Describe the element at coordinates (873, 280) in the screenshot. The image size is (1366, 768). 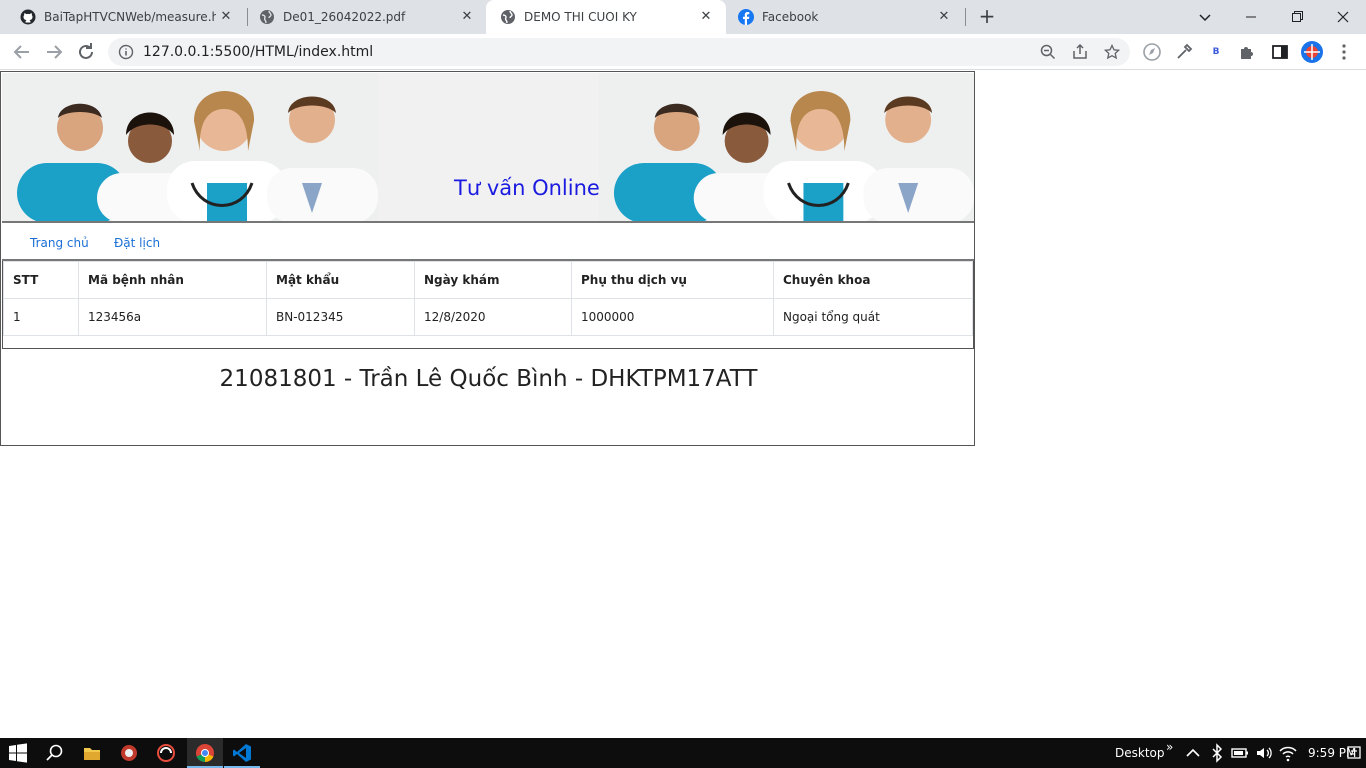
I see `table-header: Chuyên khoa` at that location.